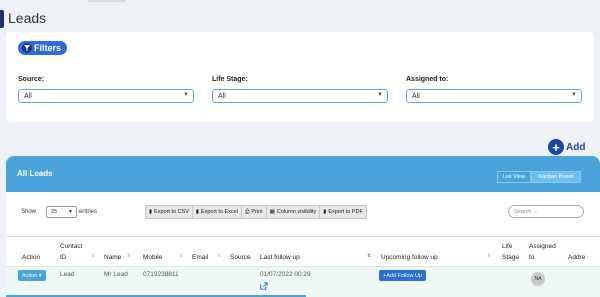 Image resolution: width=600 pixels, height=297 pixels. I want to click on page-size-select: 25 ▼, so click(61, 212).